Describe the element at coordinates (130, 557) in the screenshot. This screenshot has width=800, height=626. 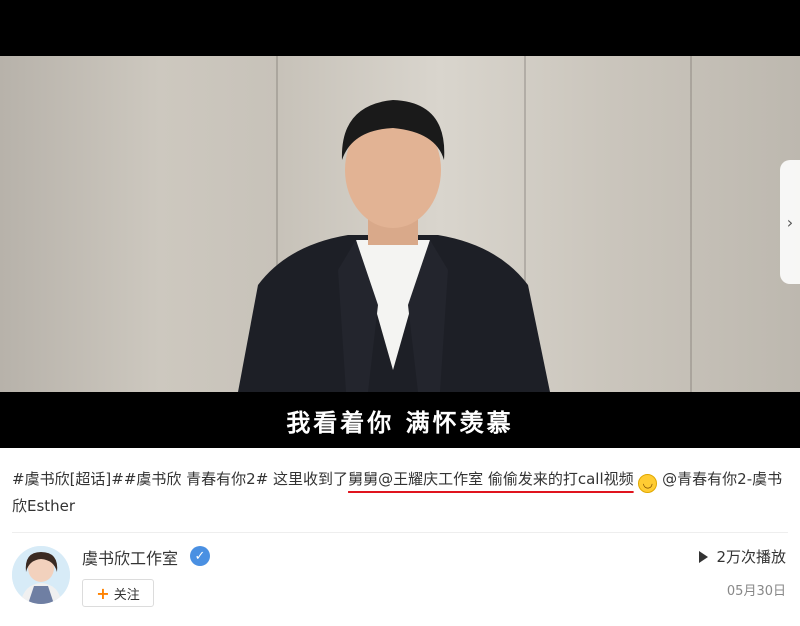
I see `author-name: 虞书欣工作室` at that location.